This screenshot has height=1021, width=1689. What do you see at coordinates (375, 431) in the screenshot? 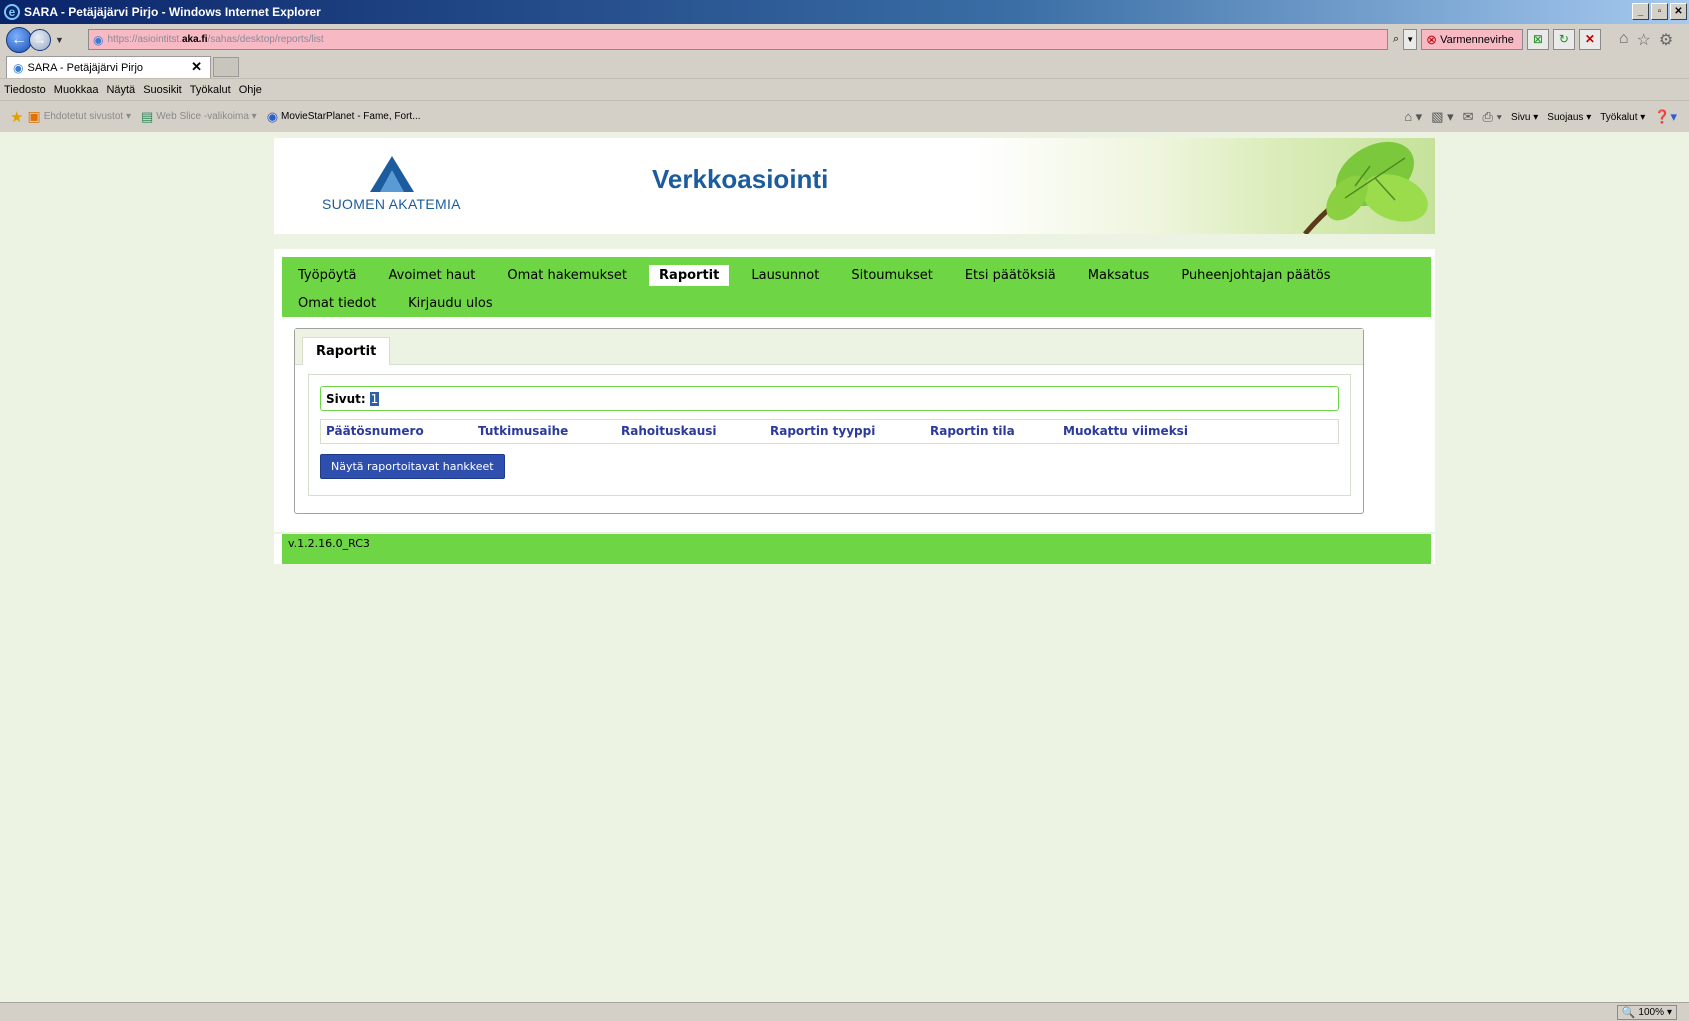
I see `col-paatosnumero: Päätösnumero` at bounding box center [375, 431].